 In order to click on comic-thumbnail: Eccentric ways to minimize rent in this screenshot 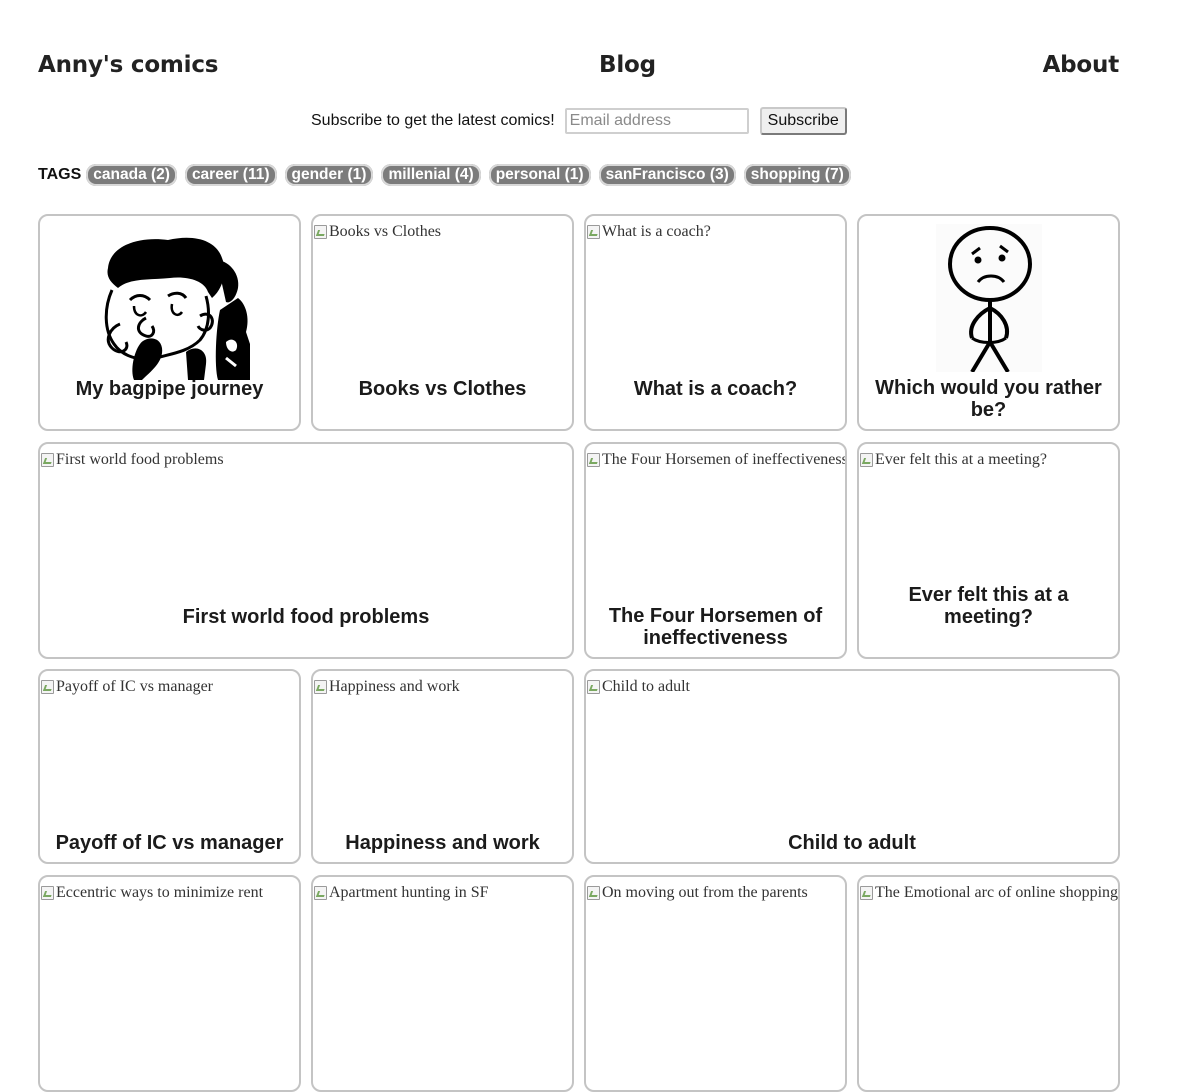, I will do `click(151, 893)`.